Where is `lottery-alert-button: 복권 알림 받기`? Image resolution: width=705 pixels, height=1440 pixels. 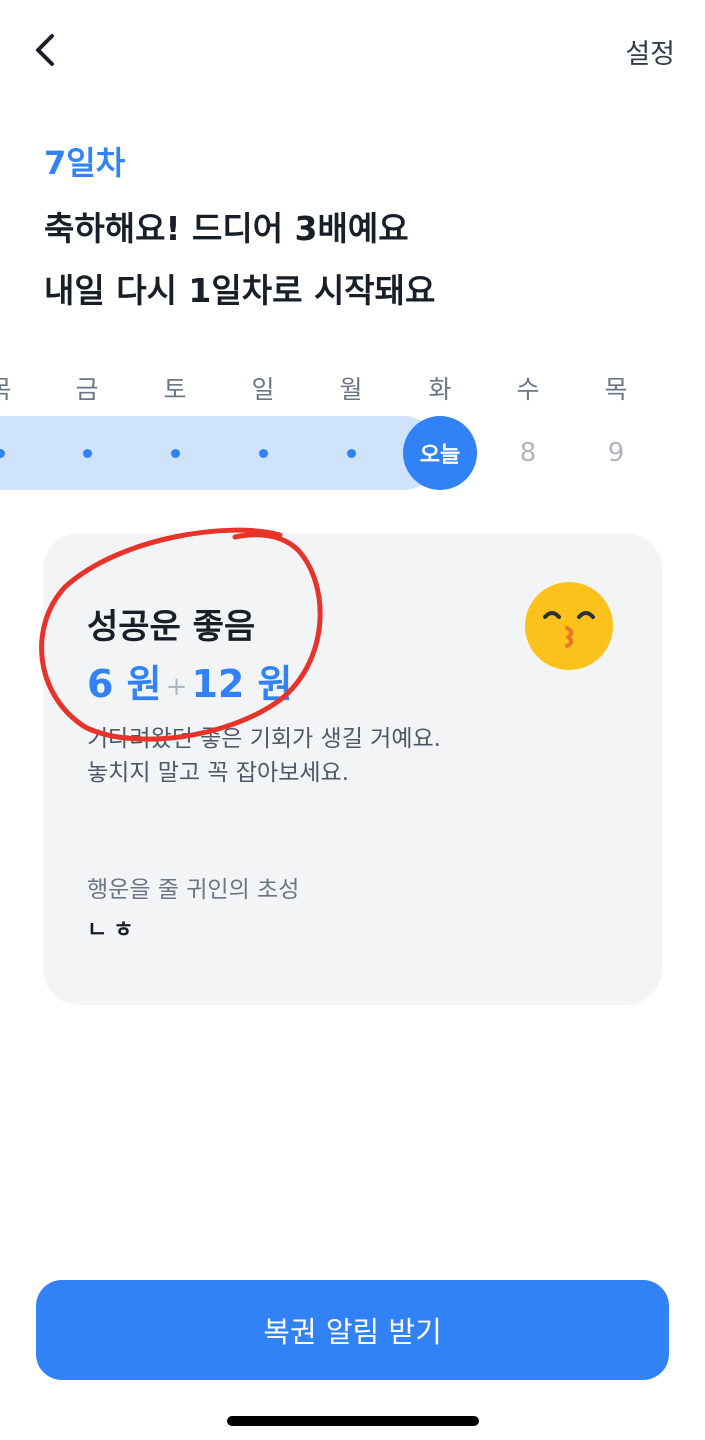
lottery-alert-button: 복권 알림 받기 is located at coordinates (352, 1330).